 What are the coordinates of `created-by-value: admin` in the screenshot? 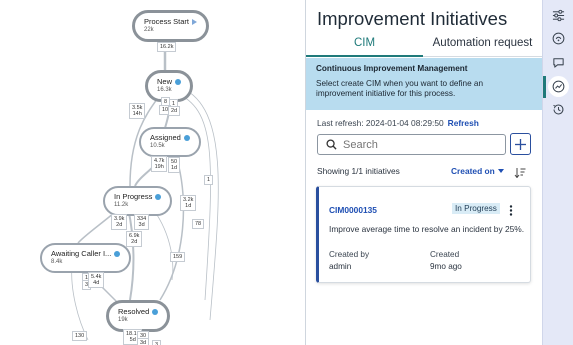 It's located at (340, 266).